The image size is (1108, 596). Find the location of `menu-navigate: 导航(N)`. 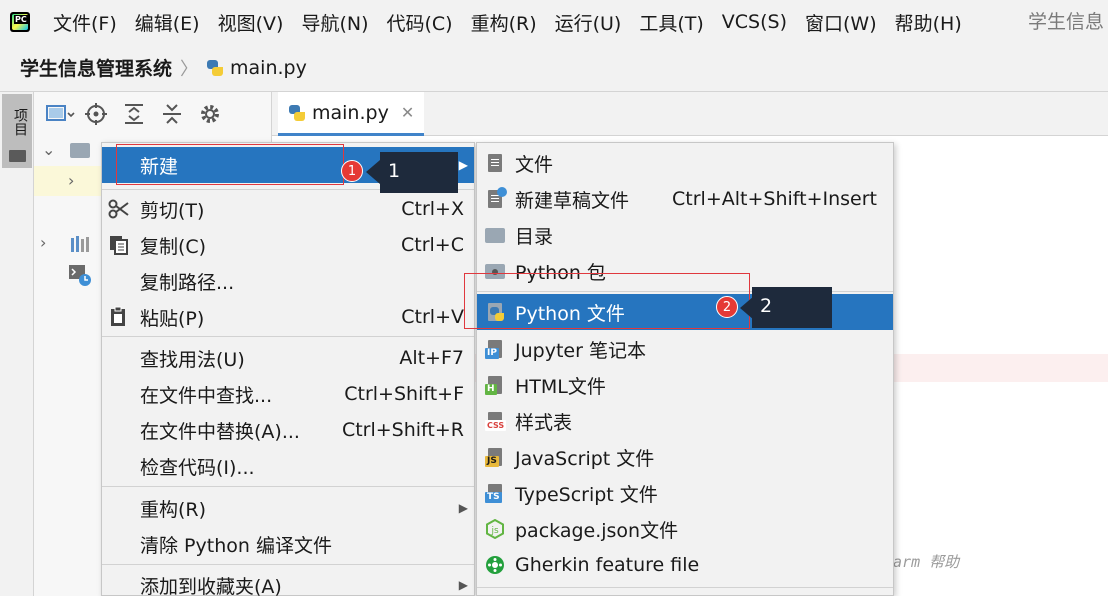

menu-navigate: 导航(N) is located at coordinates (334, 22).